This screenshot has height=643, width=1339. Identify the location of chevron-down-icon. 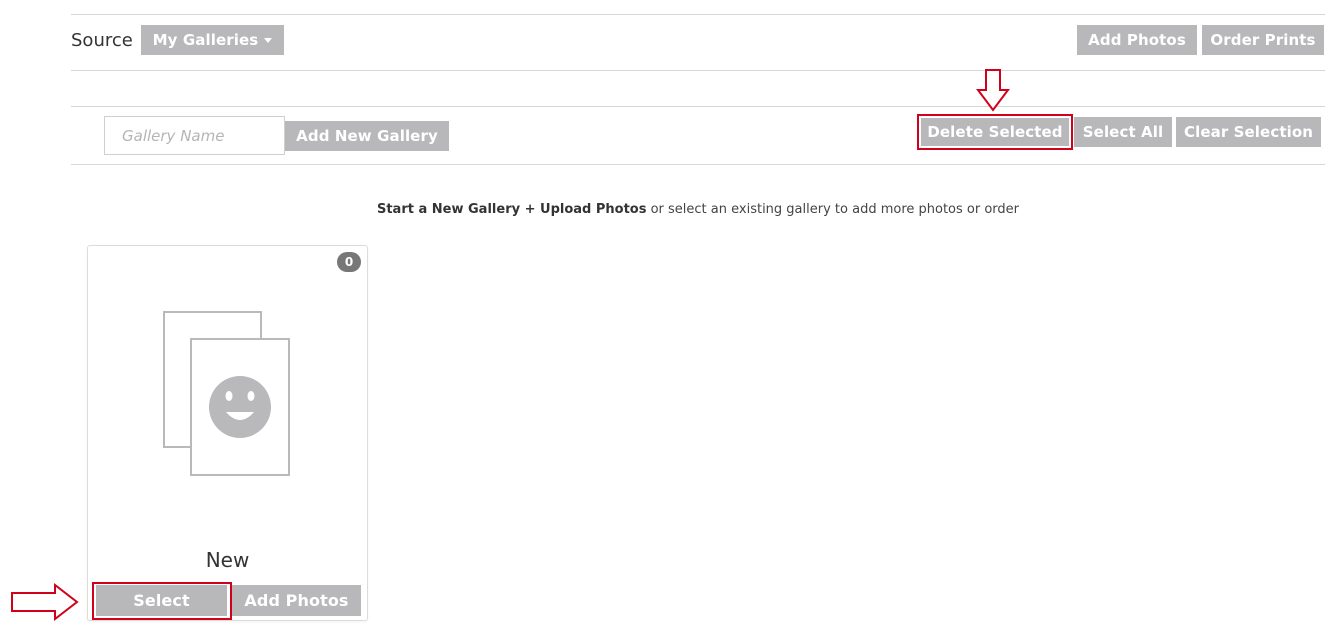
(268, 40).